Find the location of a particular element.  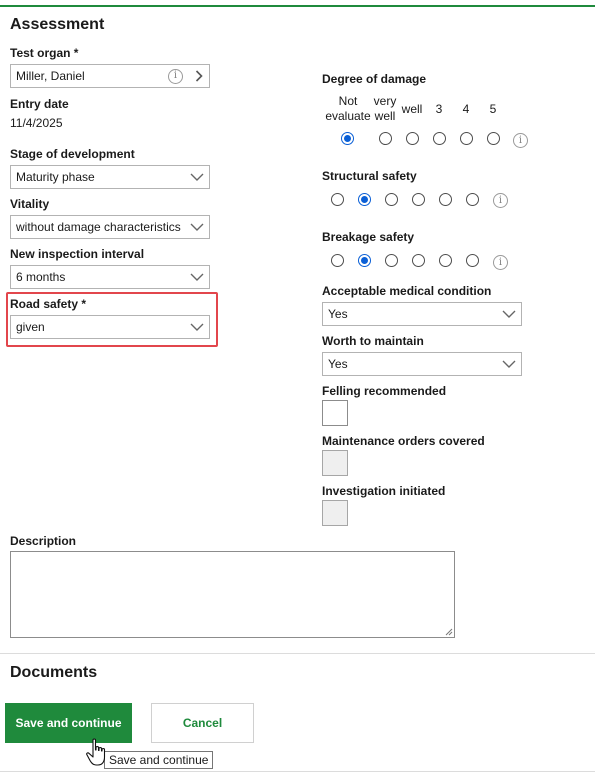

acceptable-medical-label: Acceptable medical condition is located at coordinates (407, 291).